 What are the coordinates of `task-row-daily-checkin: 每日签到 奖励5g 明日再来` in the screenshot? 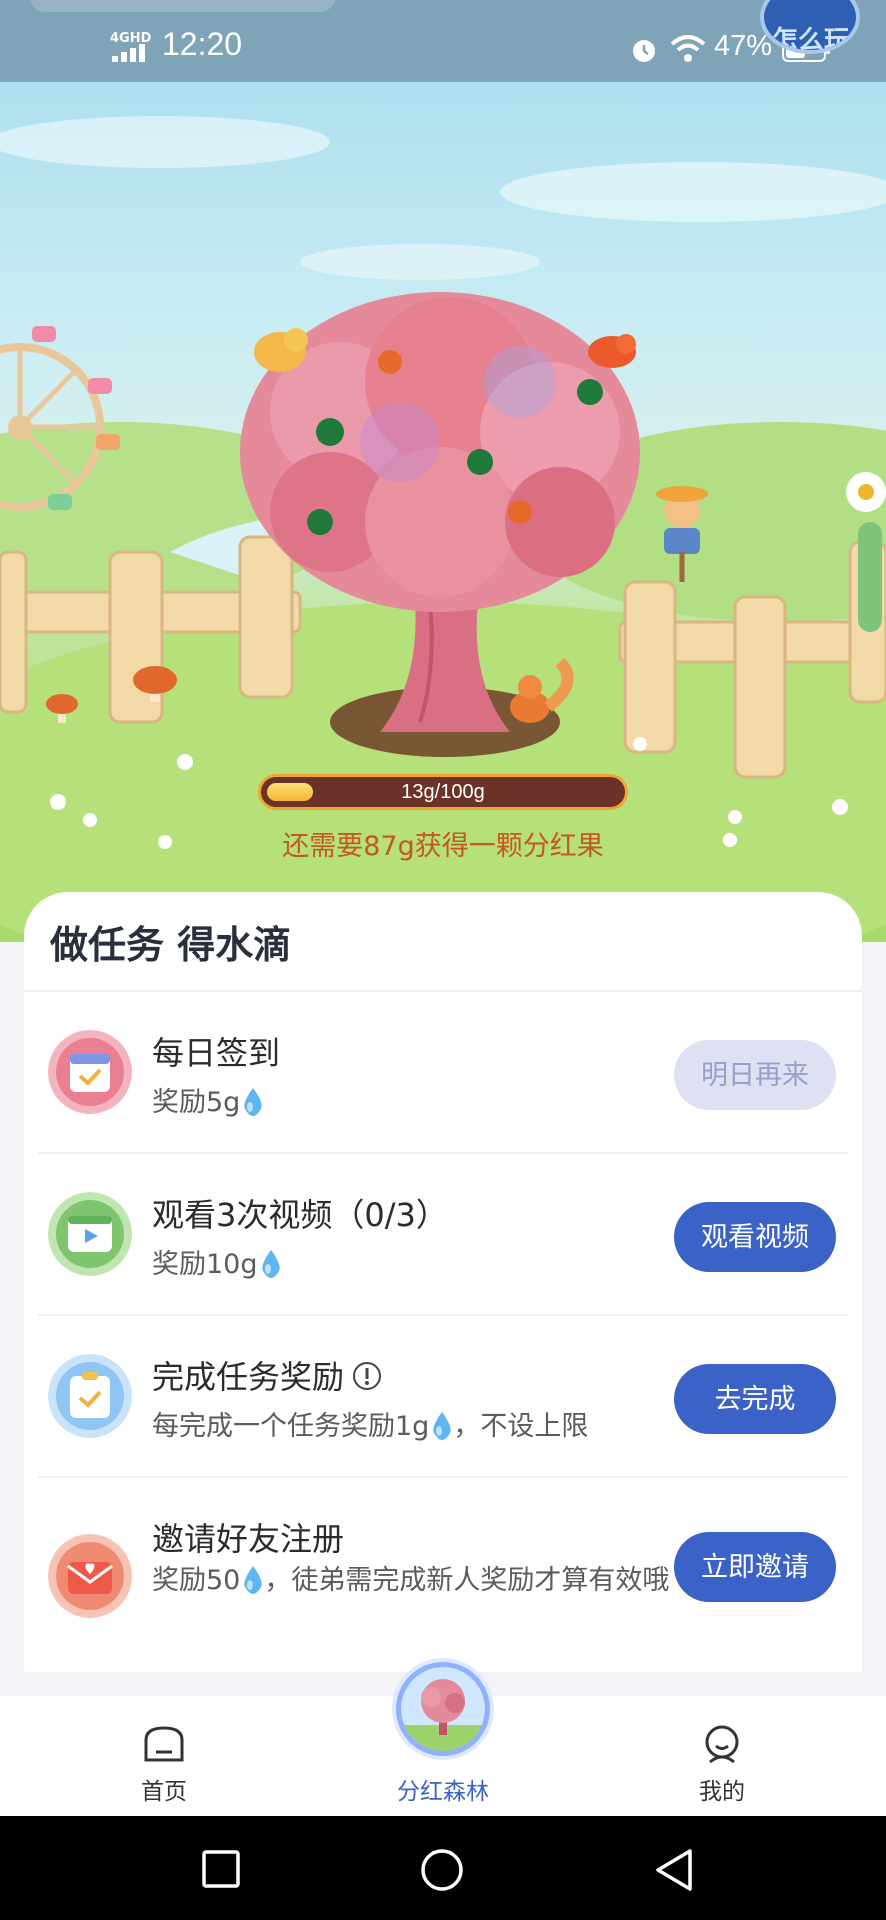 It's located at (443, 1073).